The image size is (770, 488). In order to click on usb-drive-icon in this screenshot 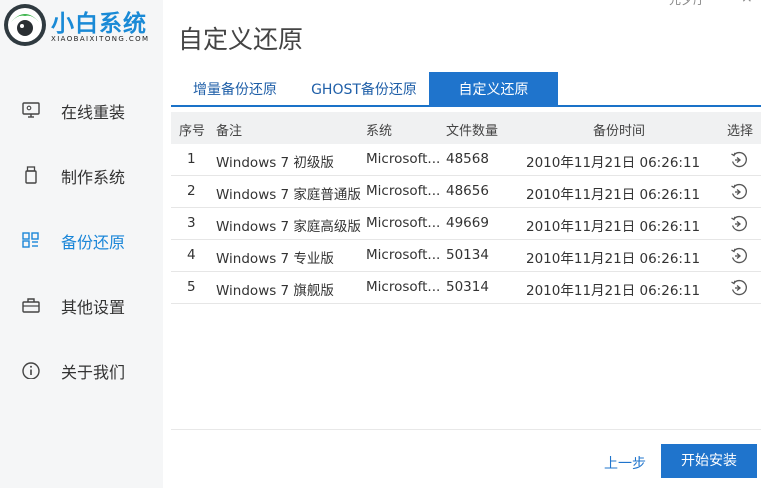, I will do `click(31, 175)`.